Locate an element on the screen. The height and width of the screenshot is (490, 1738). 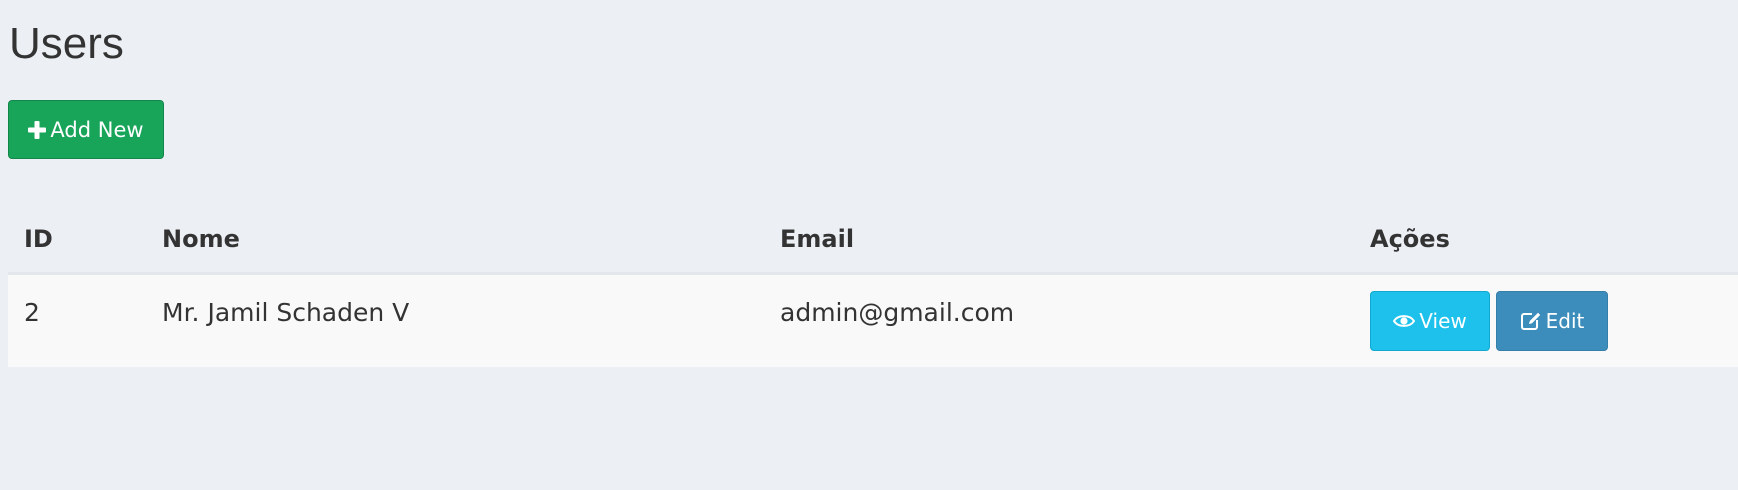
cell-email: admin@gmail.com is located at coordinates (897, 312).